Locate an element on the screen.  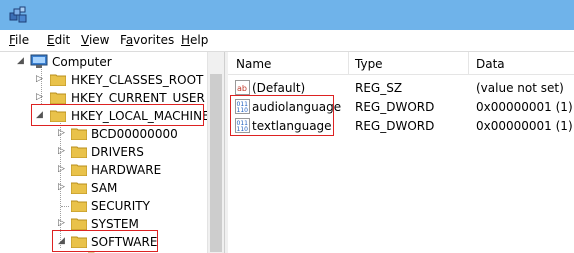
tree-item-security: SECURITY is located at coordinates (103, 206).